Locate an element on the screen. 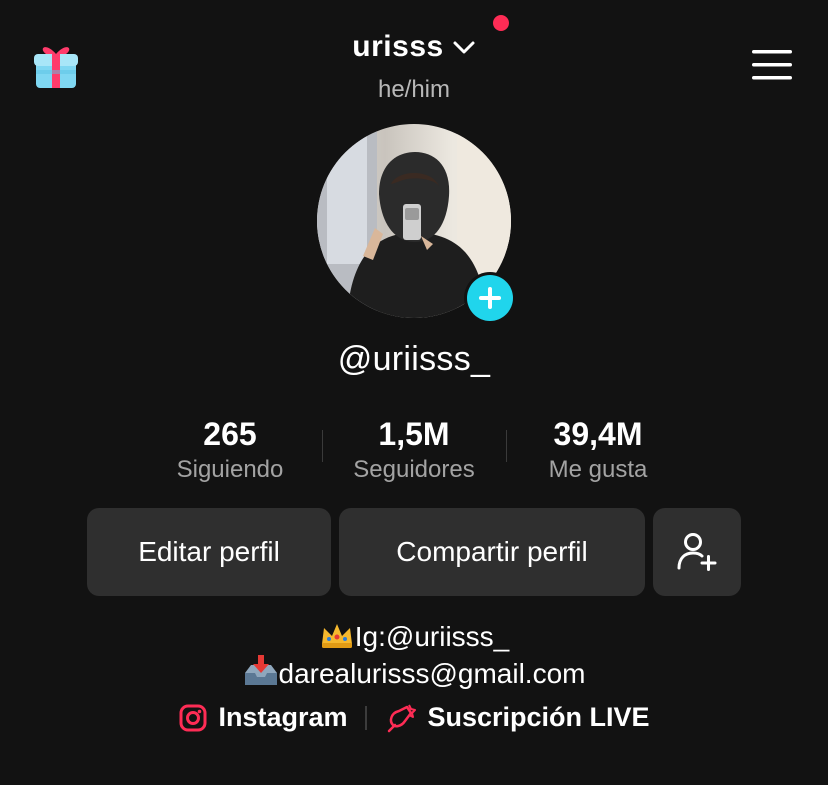  add-friend-icon is located at coordinates (697, 552).